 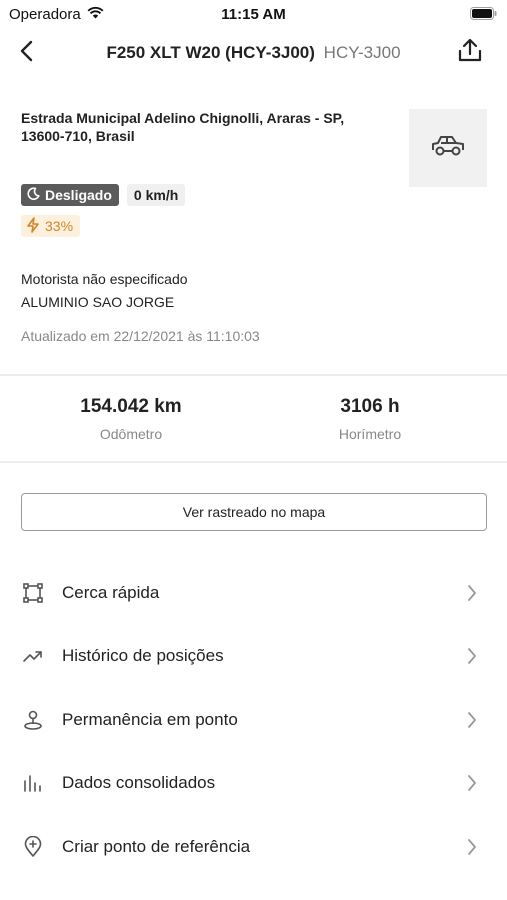 What do you see at coordinates (139, 783) in the screenshot?
I see `menu-item-label: Dados consolidados` at bounding box center [139, 783].